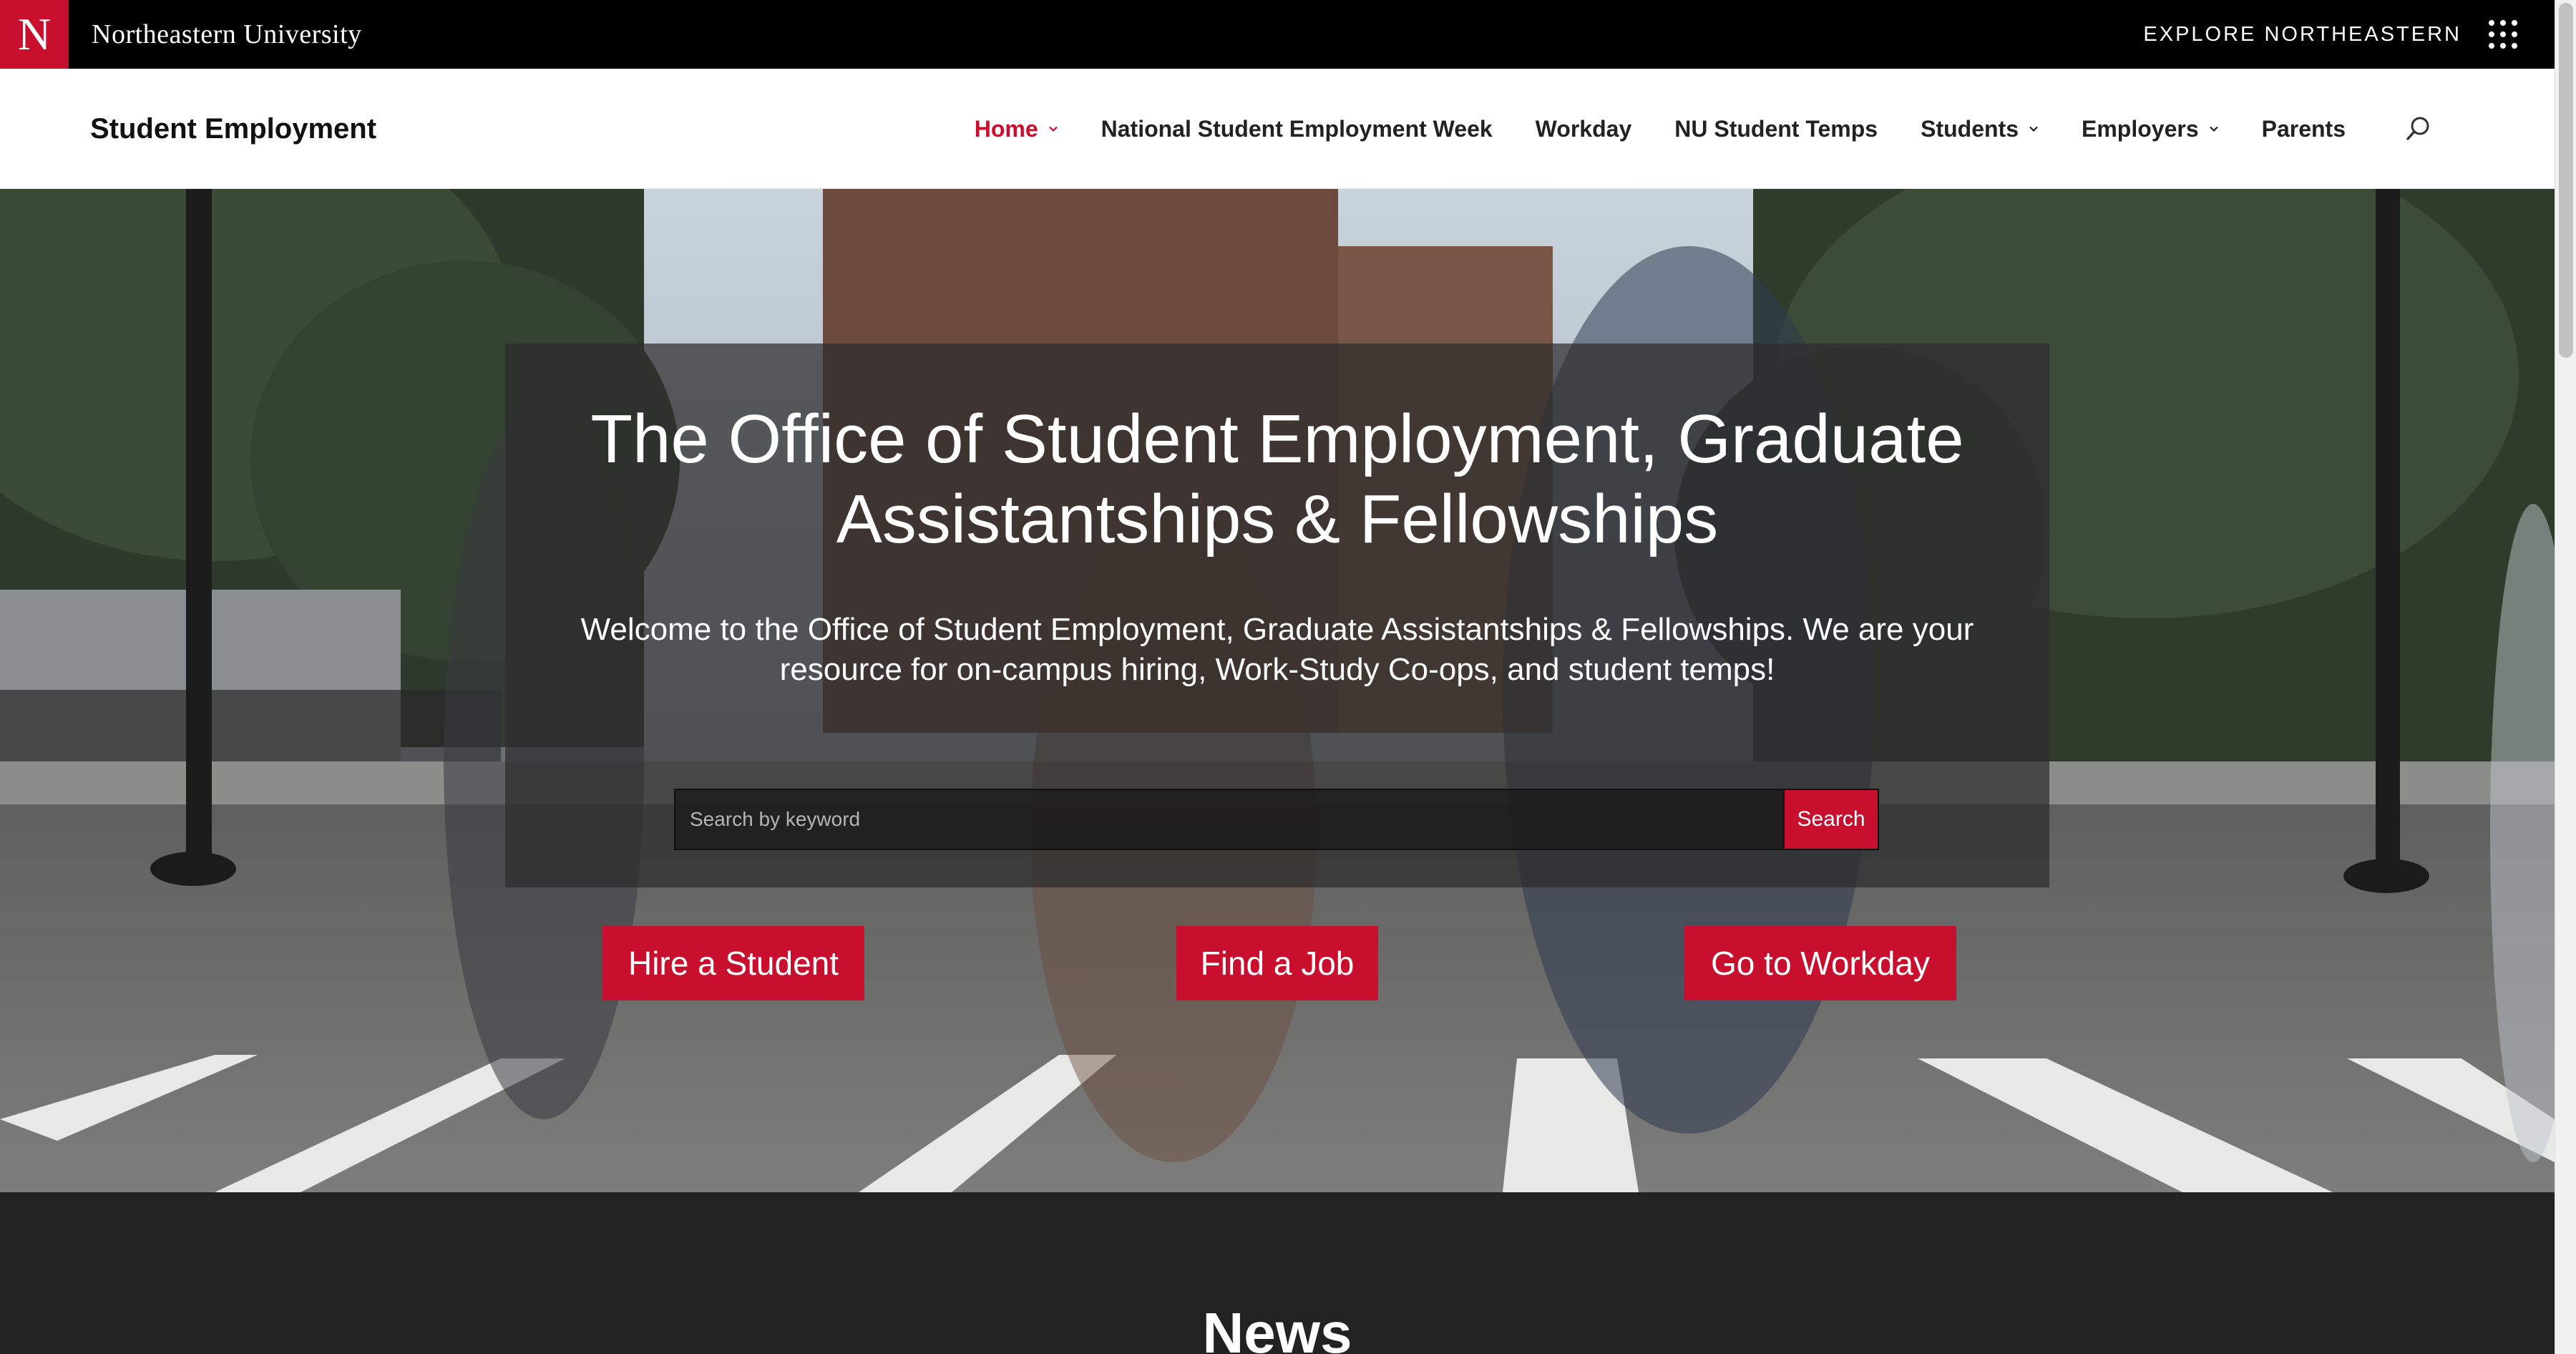  Describe the element at coordinates (1229, 820) in the screenshot. I see `search-input` at that location.